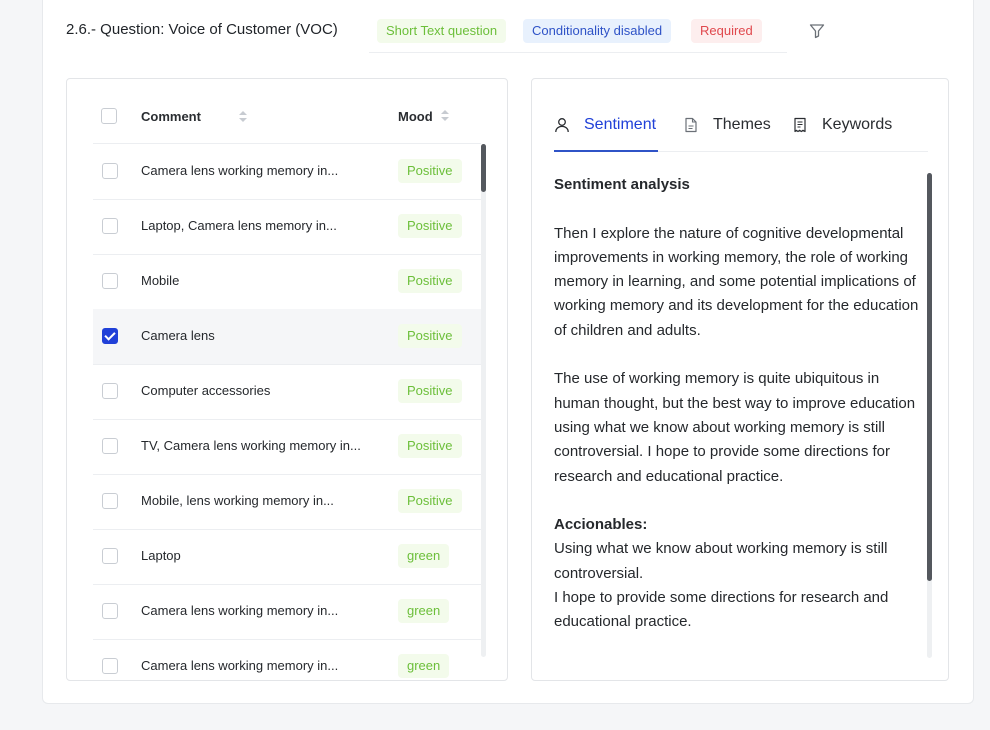 This screenshot has width=990, height=730. Describe the element at coordinates (483, 168) in the screenshot. I see `table-scrollbar-thumb` at that location.